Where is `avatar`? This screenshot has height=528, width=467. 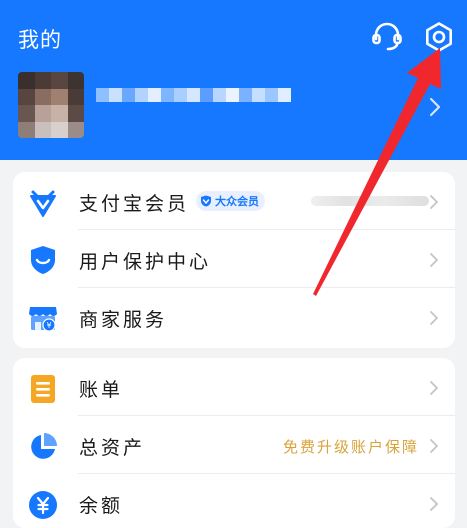
avatar is located at coordinates (51, 105).